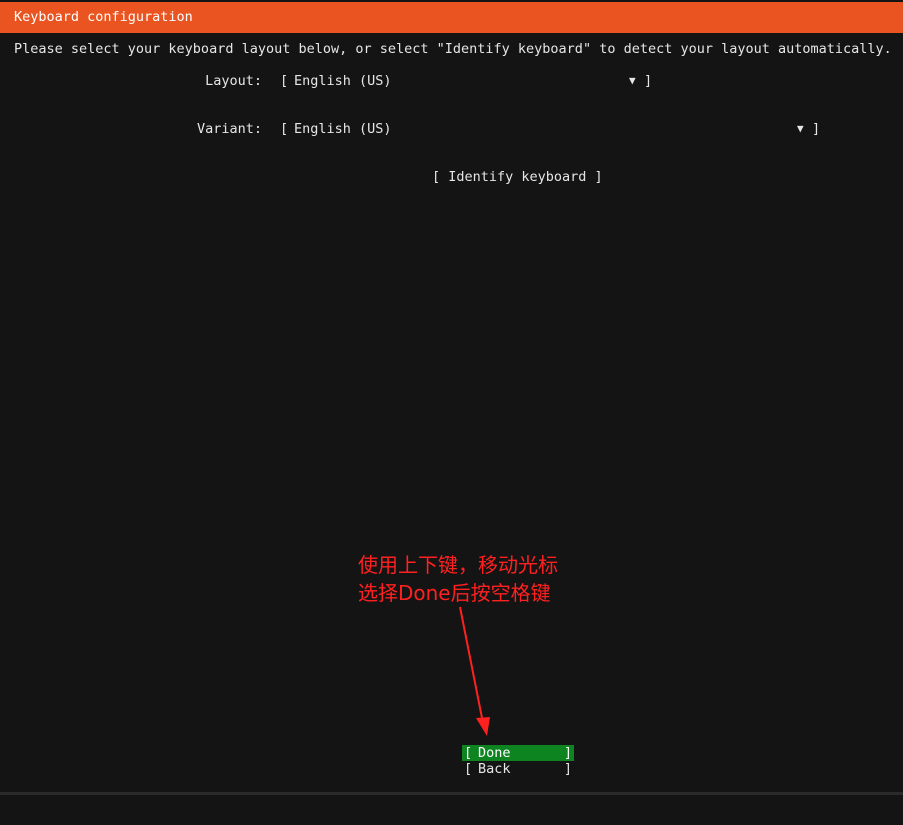  Describe the element at coordinates (233, 81) in the screenshot. I see `layout-label: Layout:` at that location.